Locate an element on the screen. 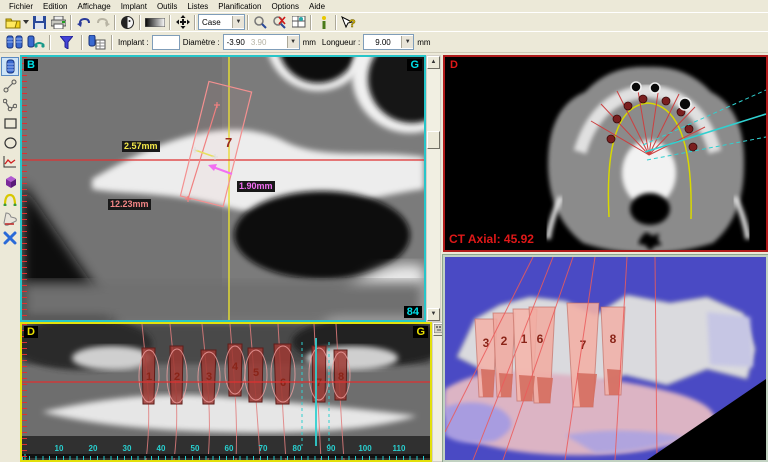  menu-aide: Aide is located at coordinates (317, 6).